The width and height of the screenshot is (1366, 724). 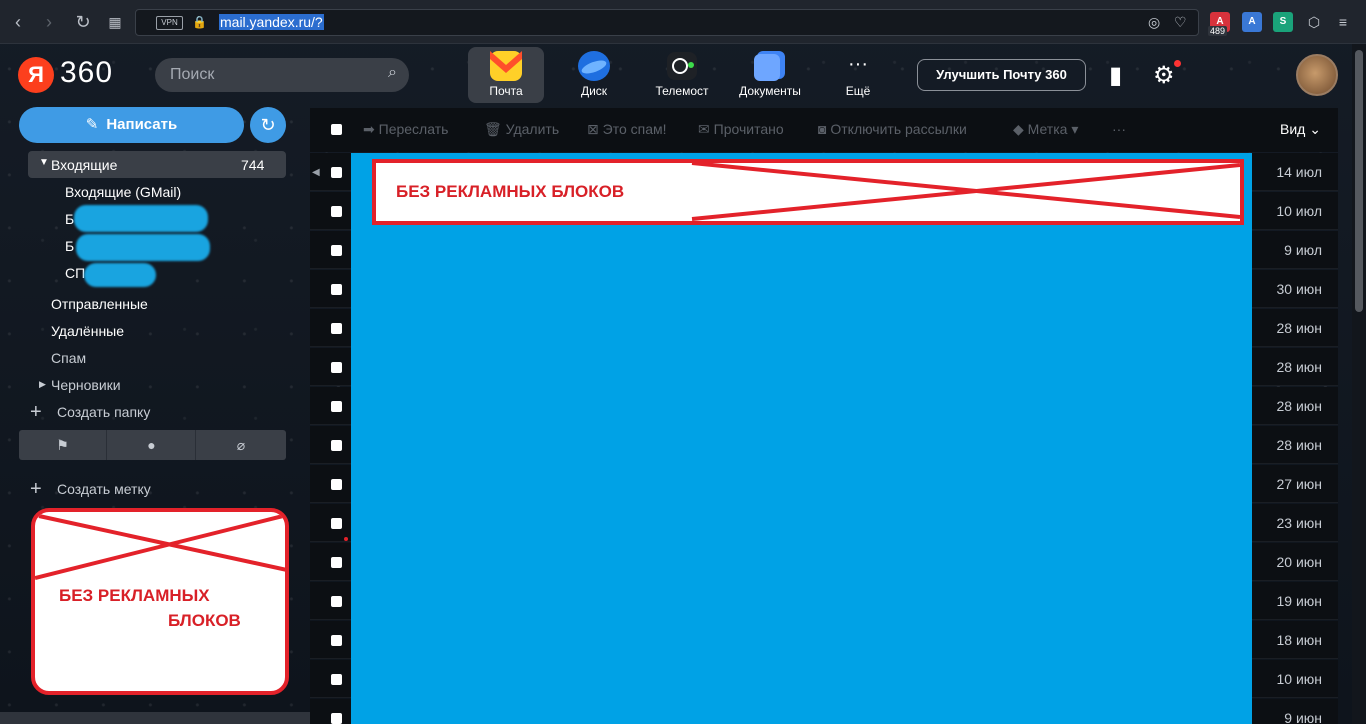 I want to click on folder-subfolder-1: Б, so click(x=69, y=219).